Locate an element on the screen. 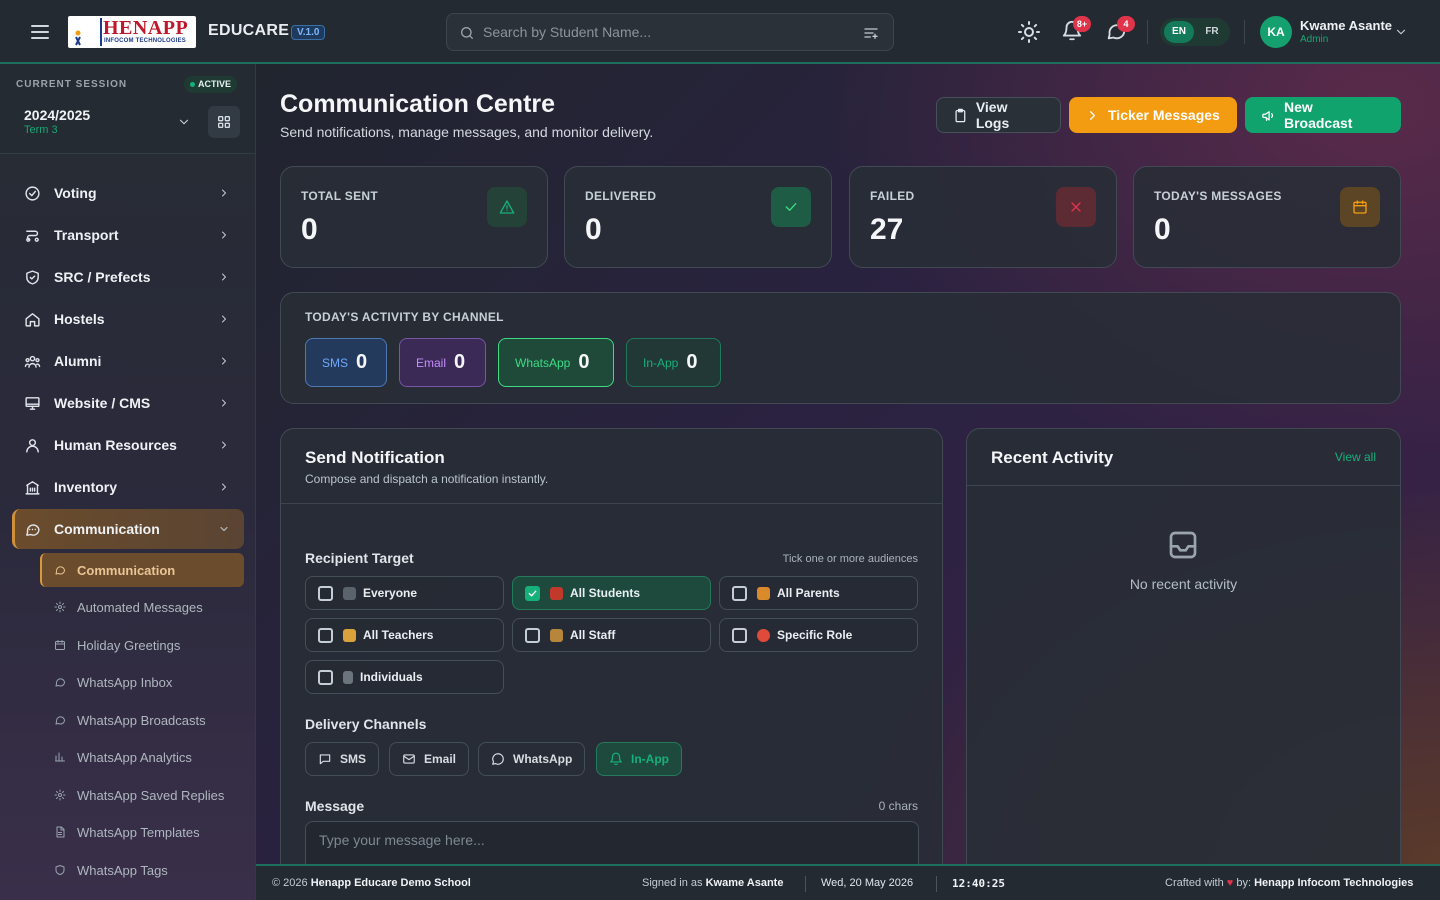  audience-individuals: Individuals is located at coordinates (404, 677).